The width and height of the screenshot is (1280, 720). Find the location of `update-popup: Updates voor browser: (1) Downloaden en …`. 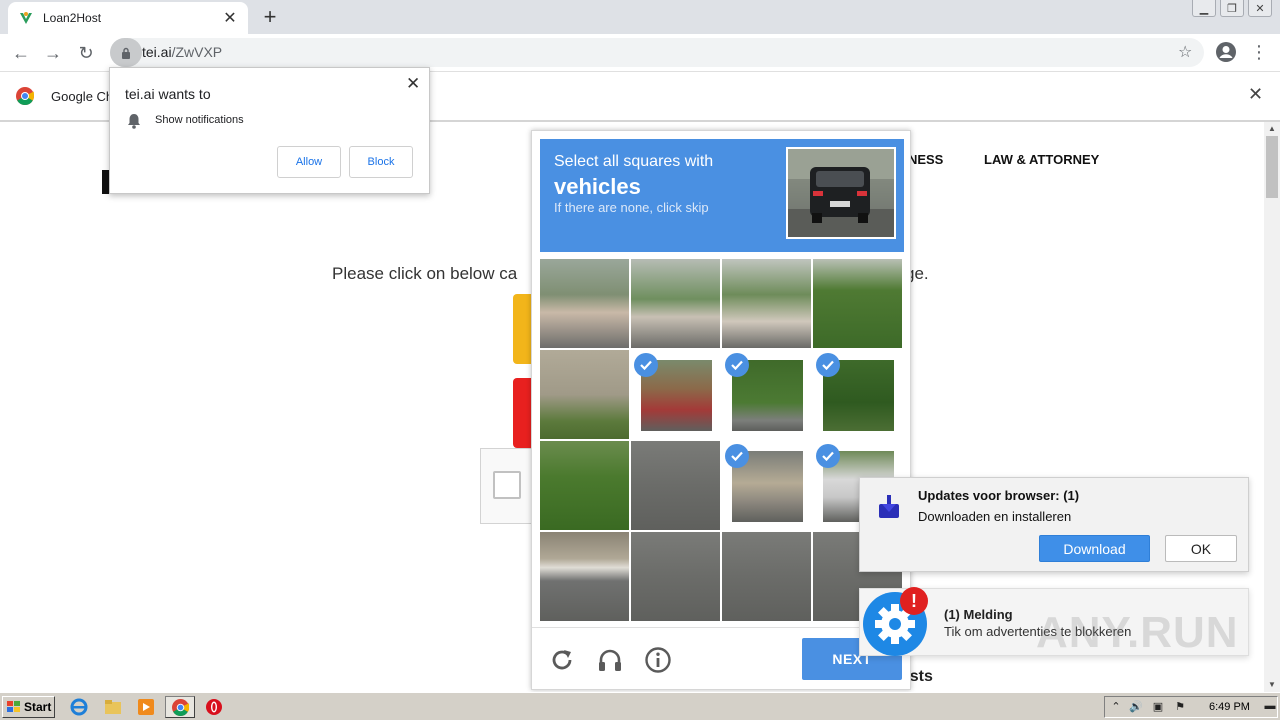

update-popup: Updates voor browser: (1) Downloaden en … is located at coordinates (1054, 524).